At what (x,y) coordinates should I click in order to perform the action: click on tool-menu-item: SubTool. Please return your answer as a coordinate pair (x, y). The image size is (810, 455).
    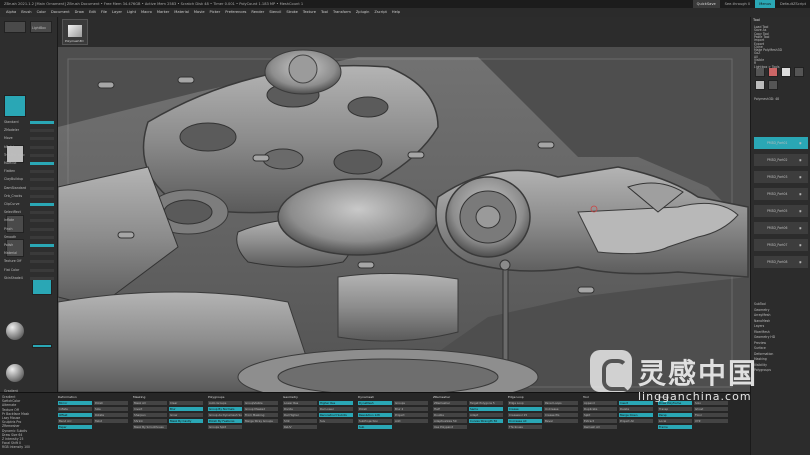
    Looking at the image, I should click on (760, 304).